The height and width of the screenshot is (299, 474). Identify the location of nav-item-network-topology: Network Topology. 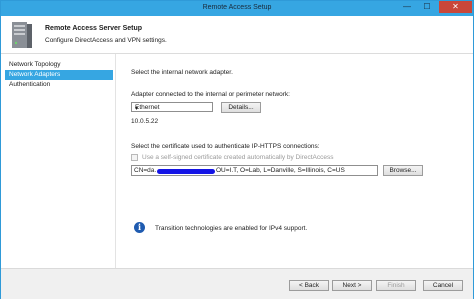
(59, 65).